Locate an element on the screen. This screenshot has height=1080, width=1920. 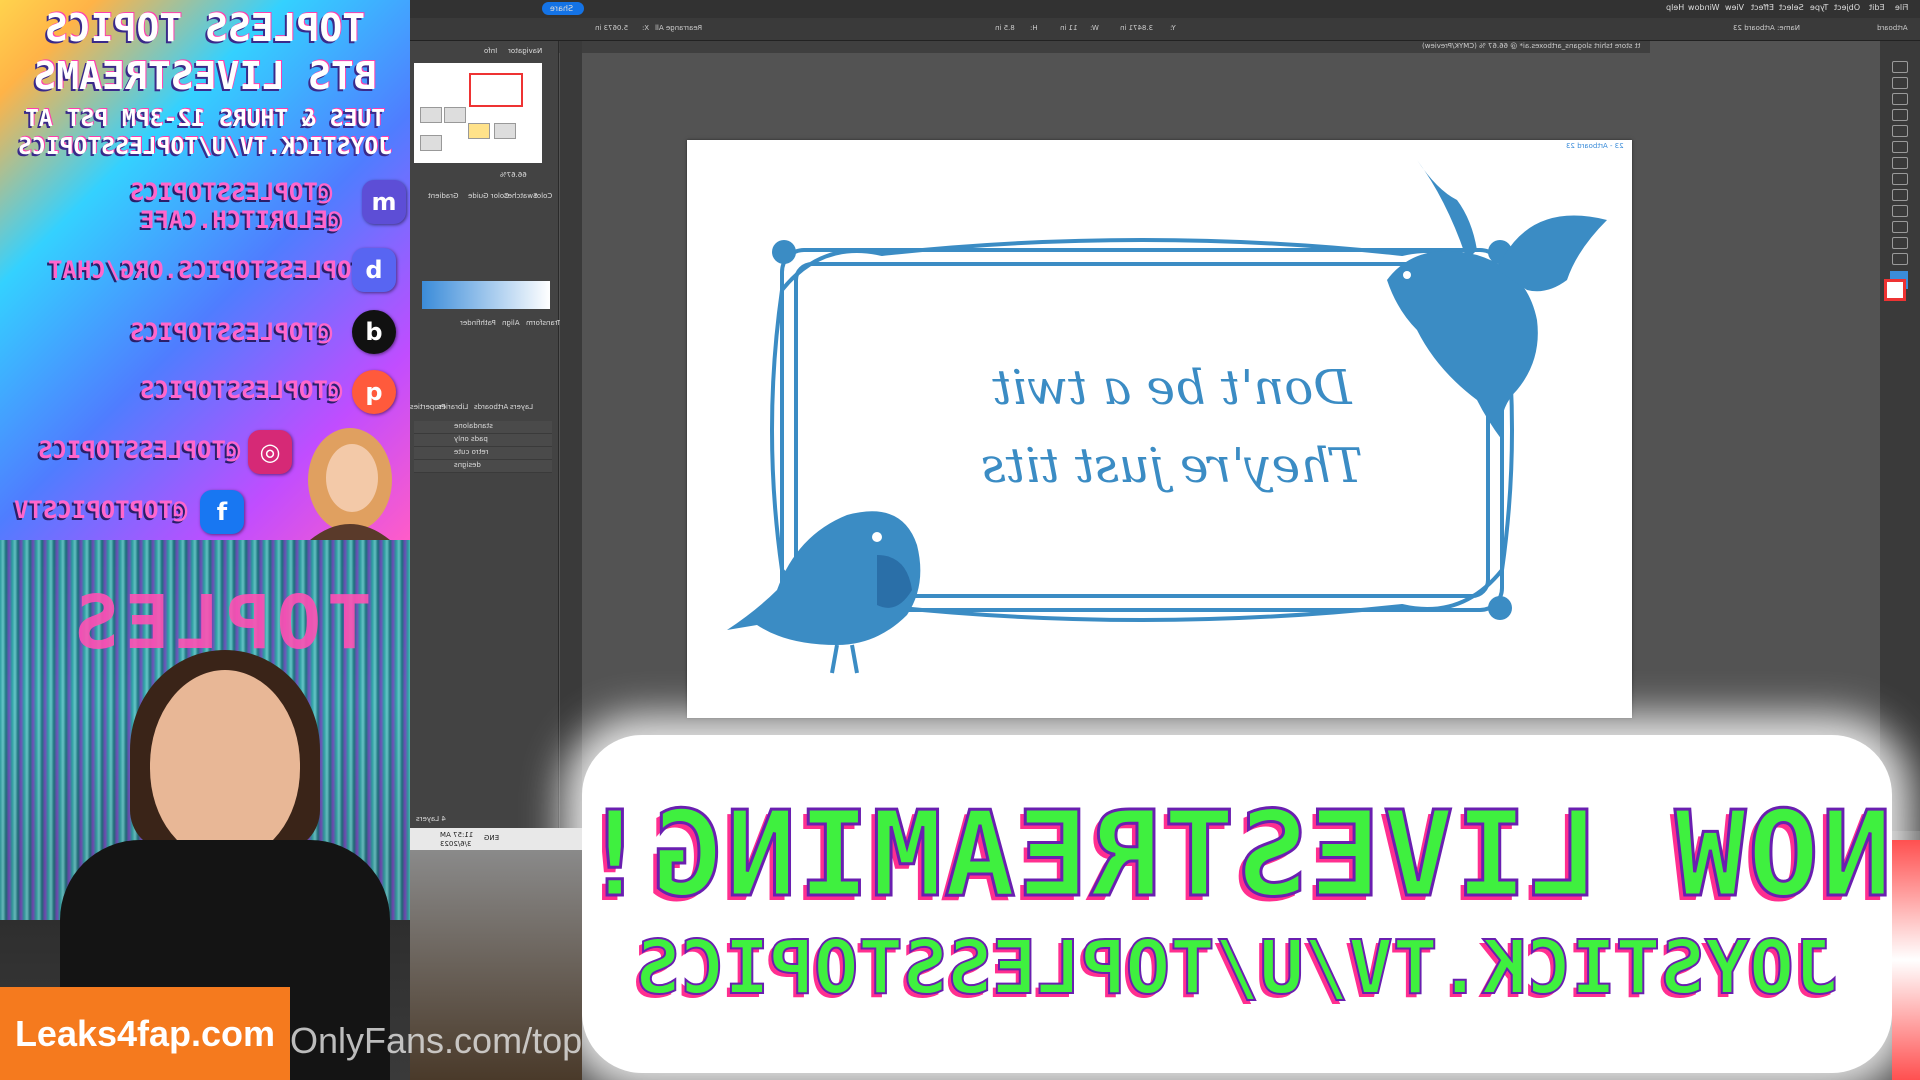
h-field: 8.5 in is located at coordinates (1005, 28).